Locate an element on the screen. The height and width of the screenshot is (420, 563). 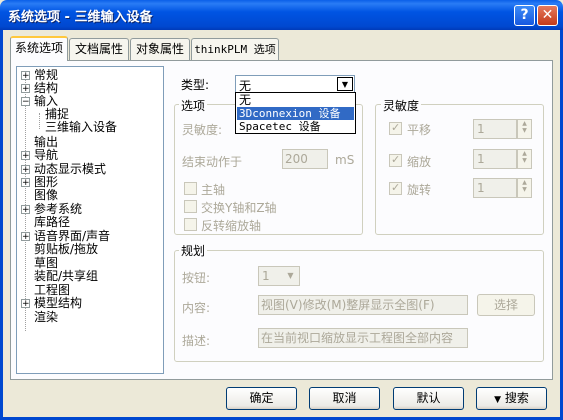
close-button: ✕ is located at coordinates (547, 15).